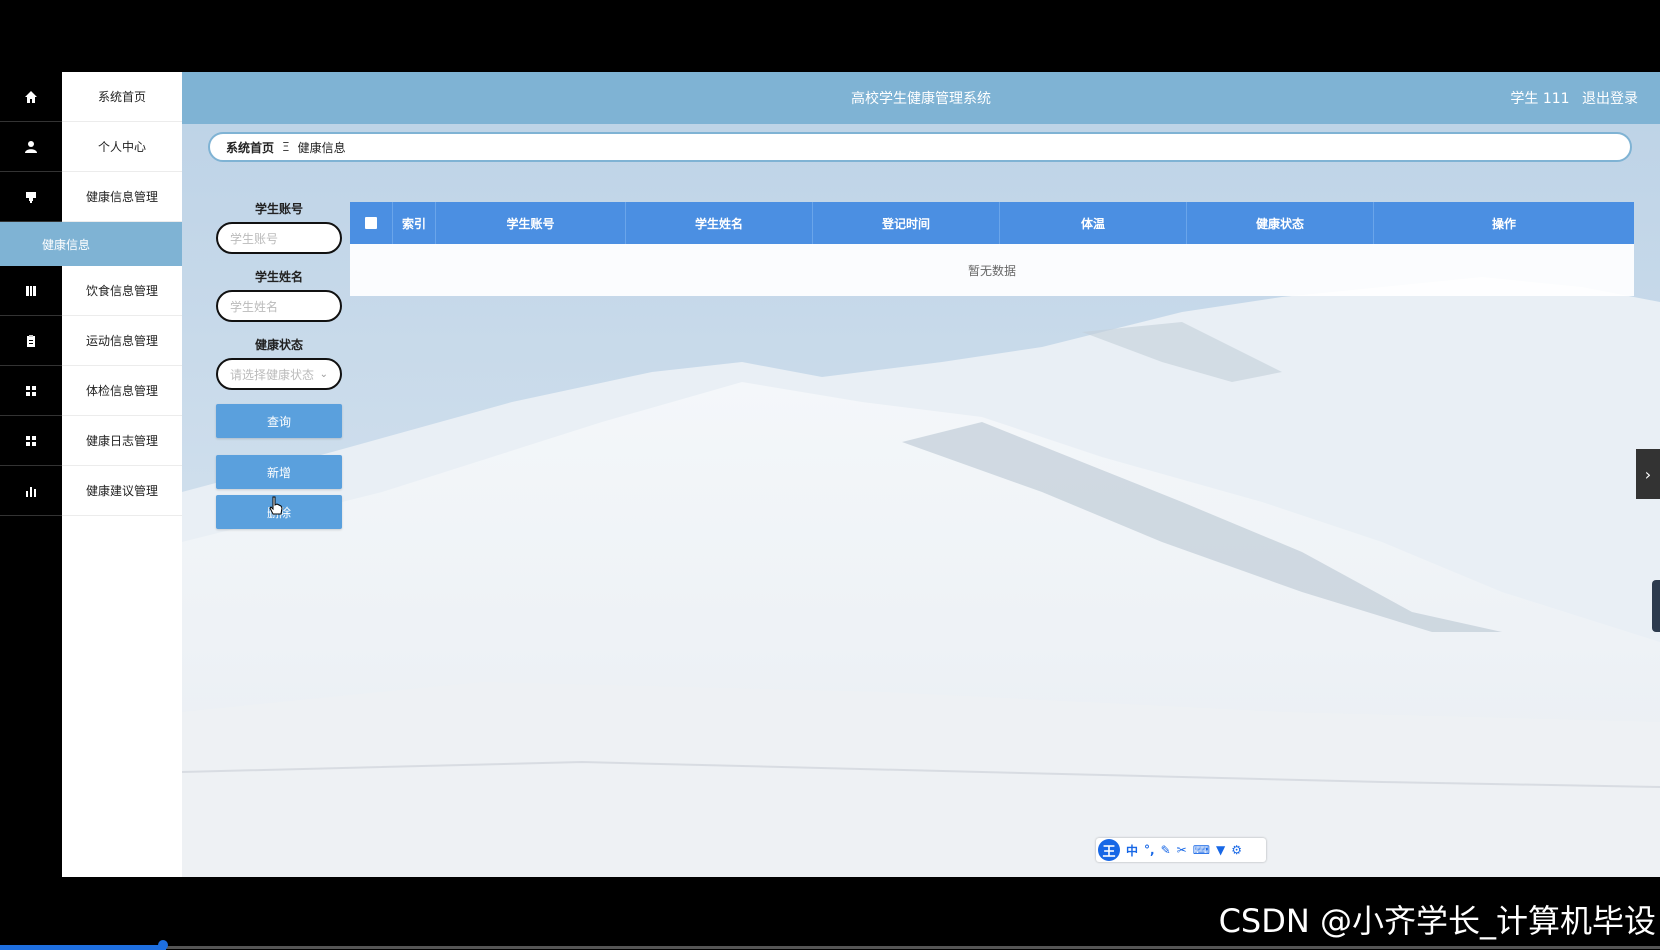  What do you see at coordinates (1437, 921) in the screenshot?
I see `csdn-watermark: CSDN @小齐学长_计算机毕设` at bounding box center [1437, 921].